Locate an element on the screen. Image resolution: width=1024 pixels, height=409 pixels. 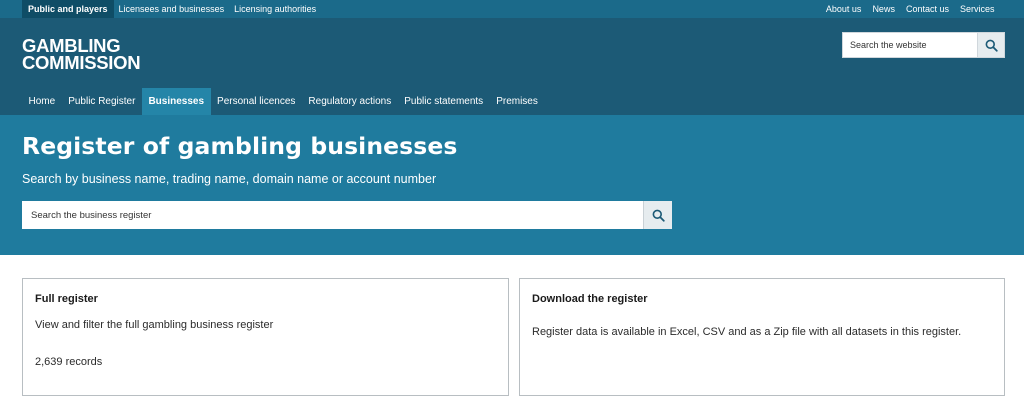
audience-link-public-and-players: Public and players is located at coordinates (68, 9).